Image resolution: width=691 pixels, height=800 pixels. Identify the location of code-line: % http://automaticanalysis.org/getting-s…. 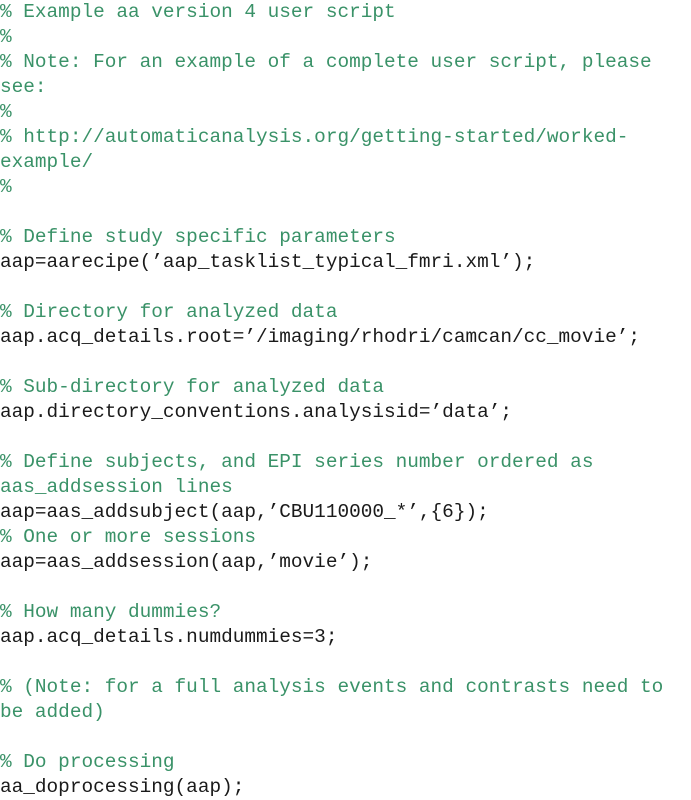
(314, 149).